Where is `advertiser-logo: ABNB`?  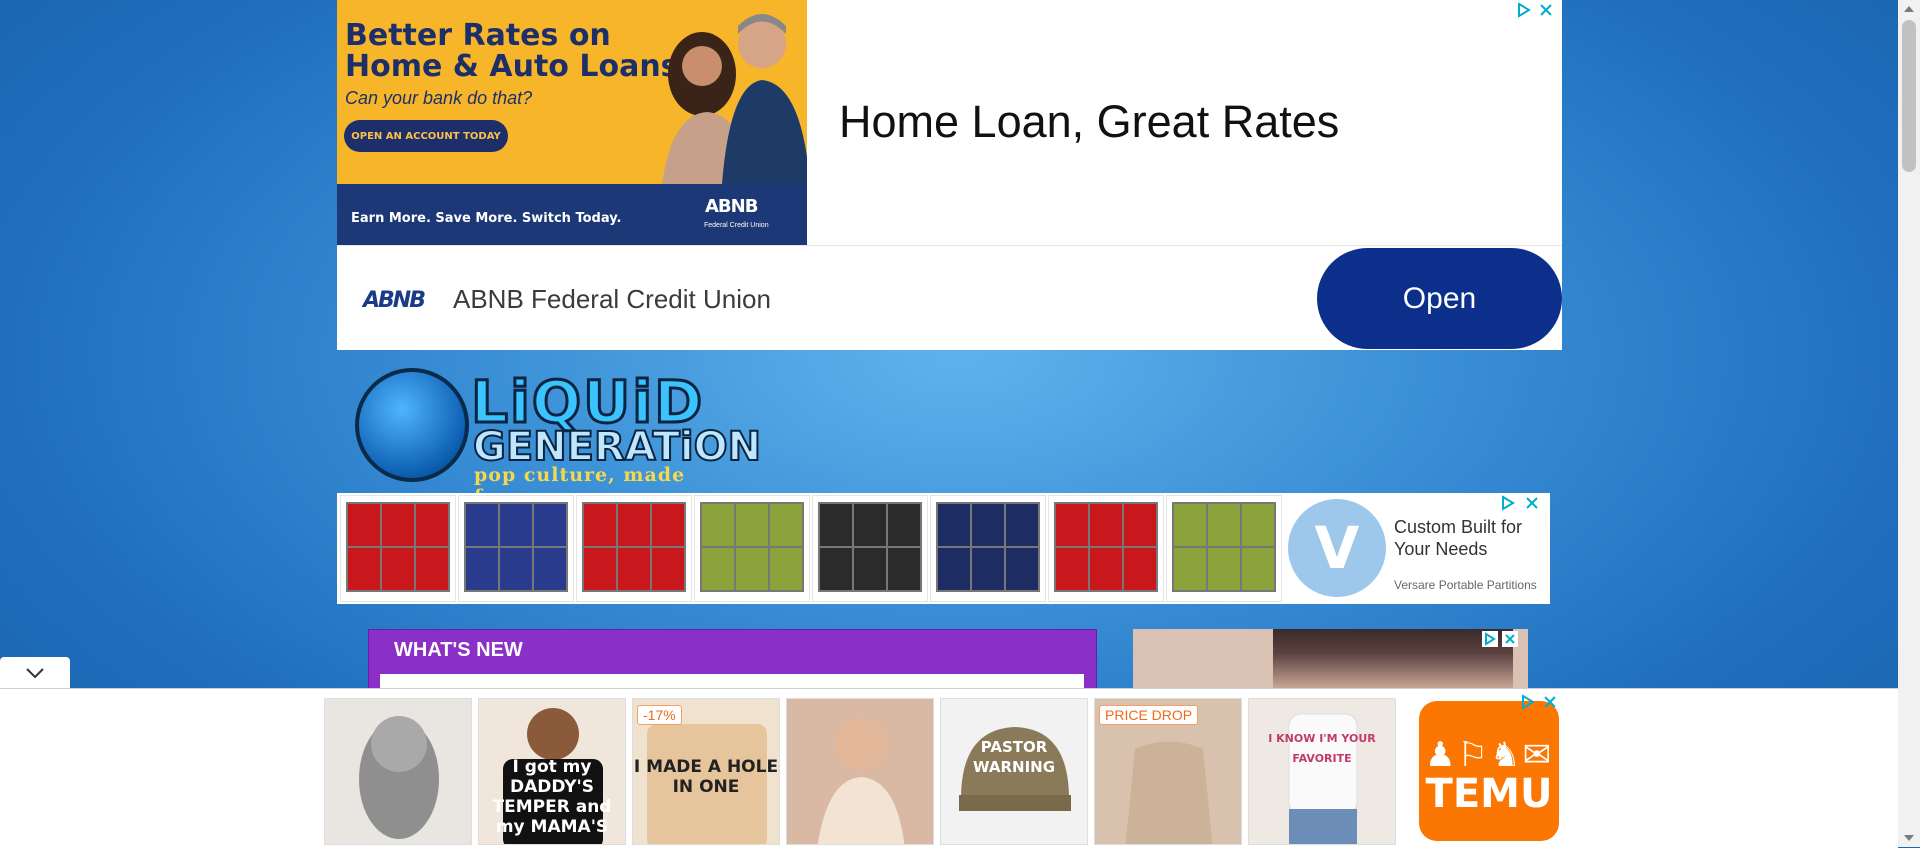
advertiser-logo: ABNB is located at coordinates (394, 300).